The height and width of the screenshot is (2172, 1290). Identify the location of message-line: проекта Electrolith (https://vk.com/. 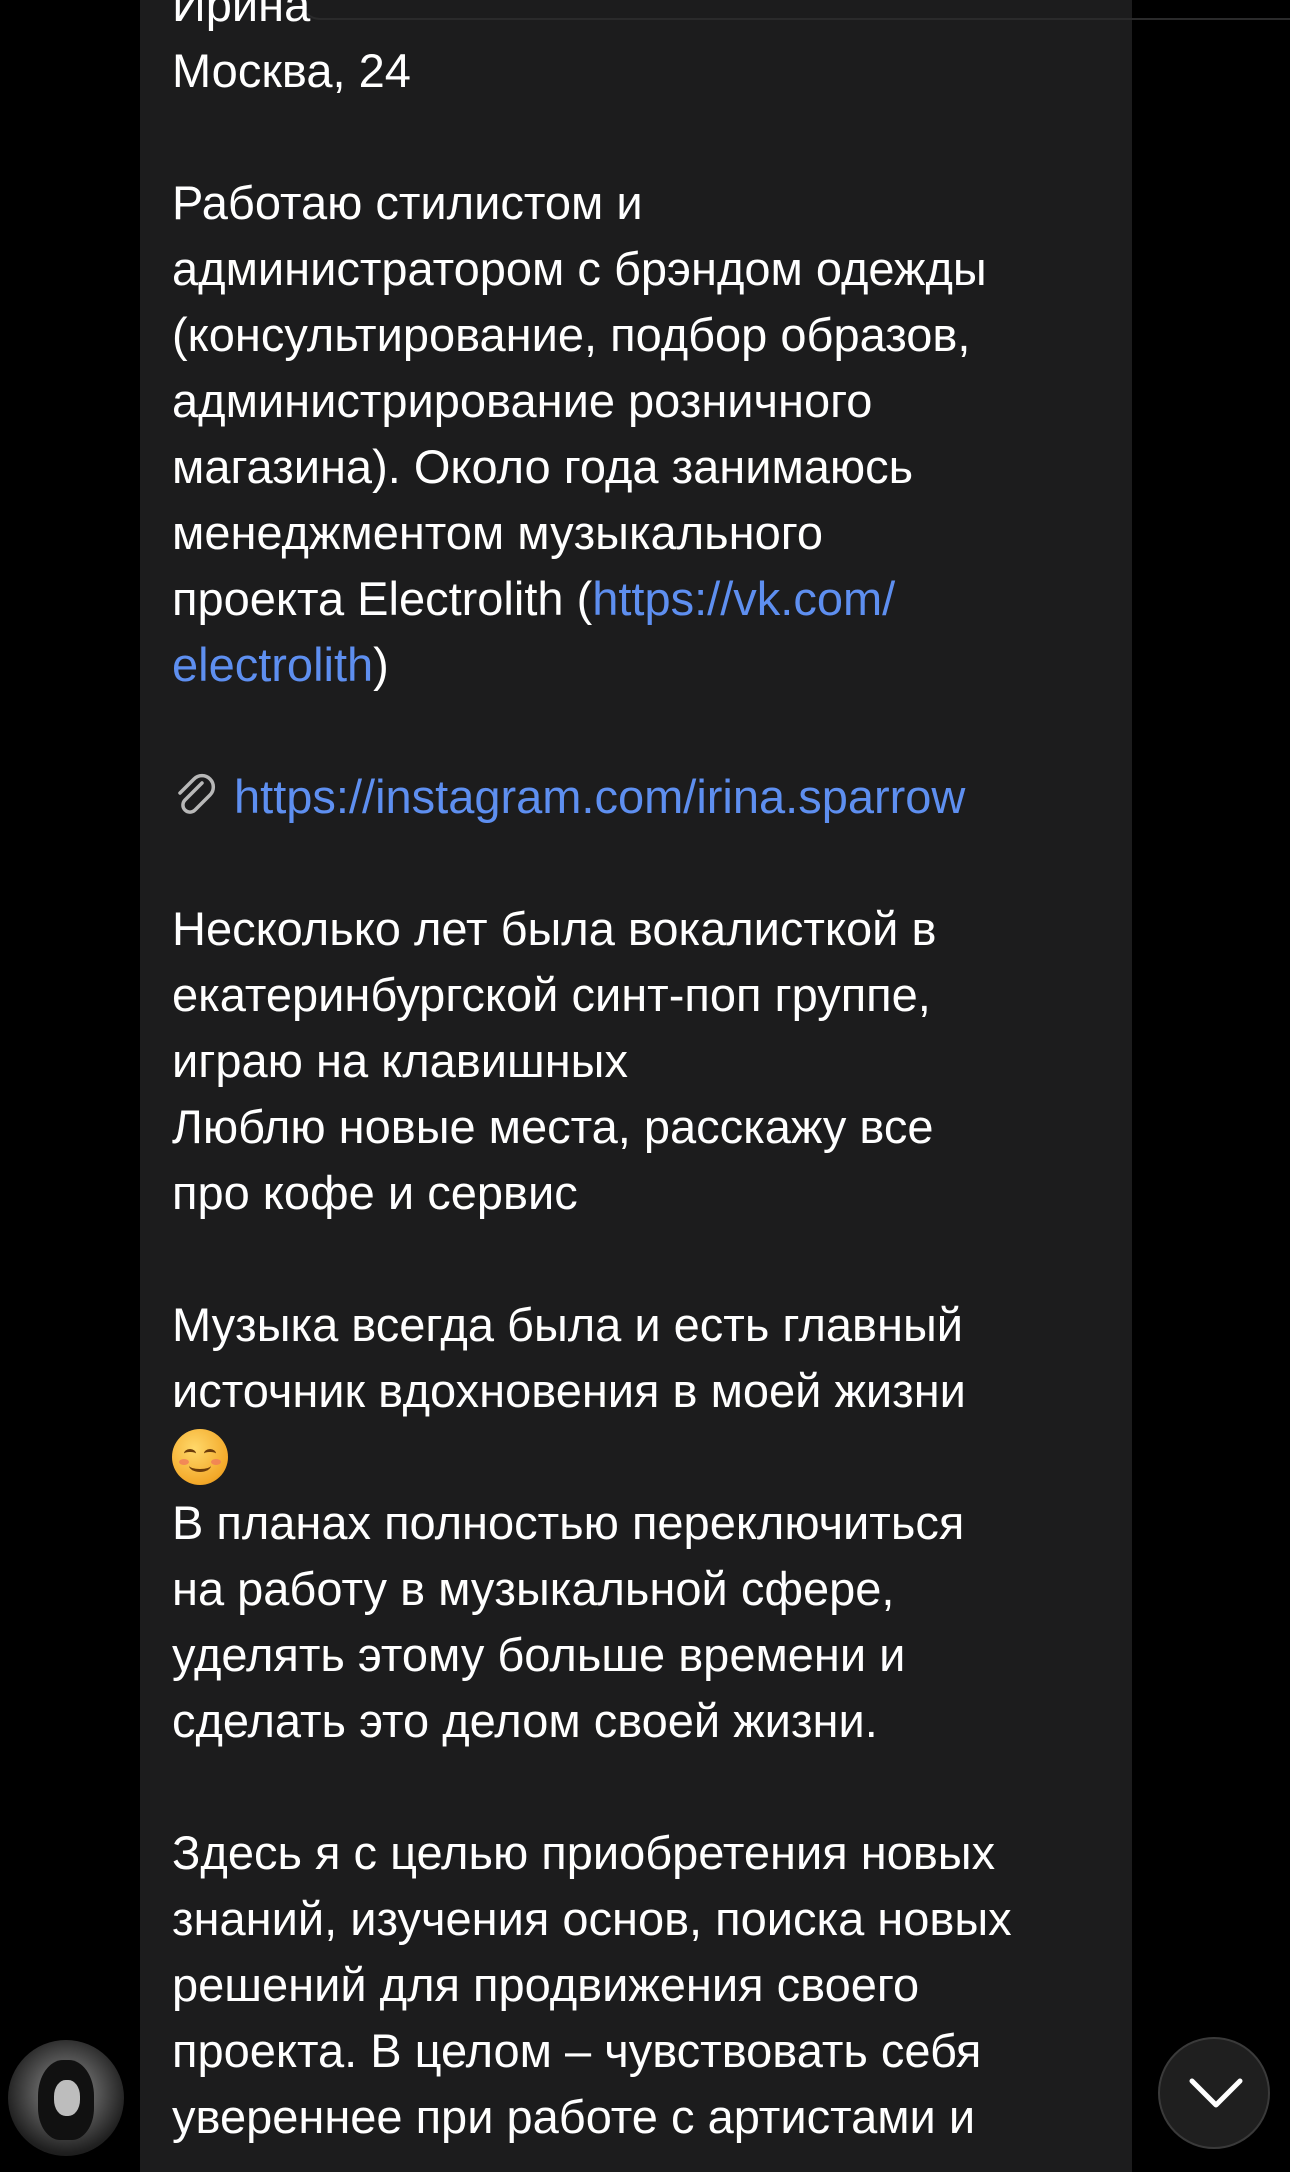
(642, 599).